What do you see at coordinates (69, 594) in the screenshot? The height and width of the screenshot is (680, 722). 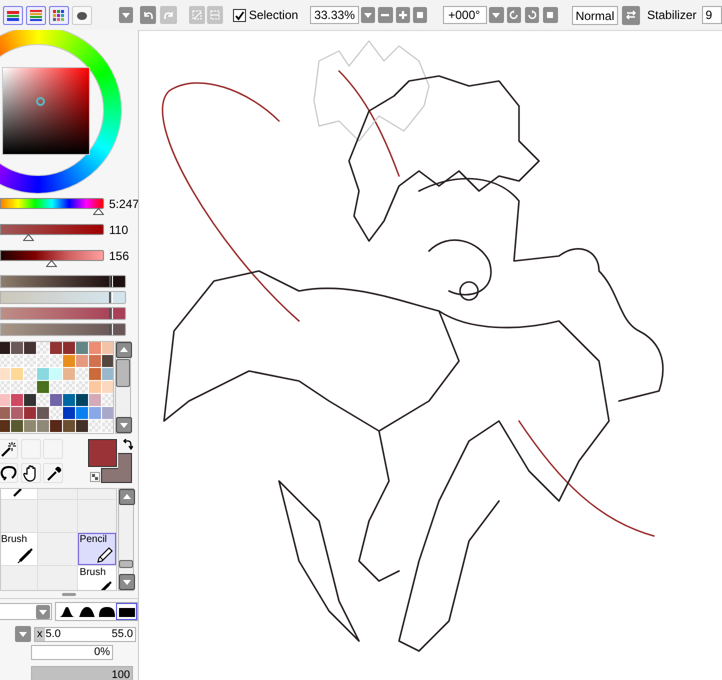 I see `splitter-handle` at bounding box center [69, 594].